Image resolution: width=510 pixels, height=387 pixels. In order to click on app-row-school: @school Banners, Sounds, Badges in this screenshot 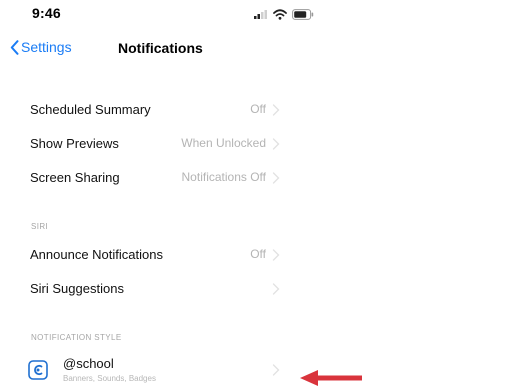, I will do `click(145, 369)`.